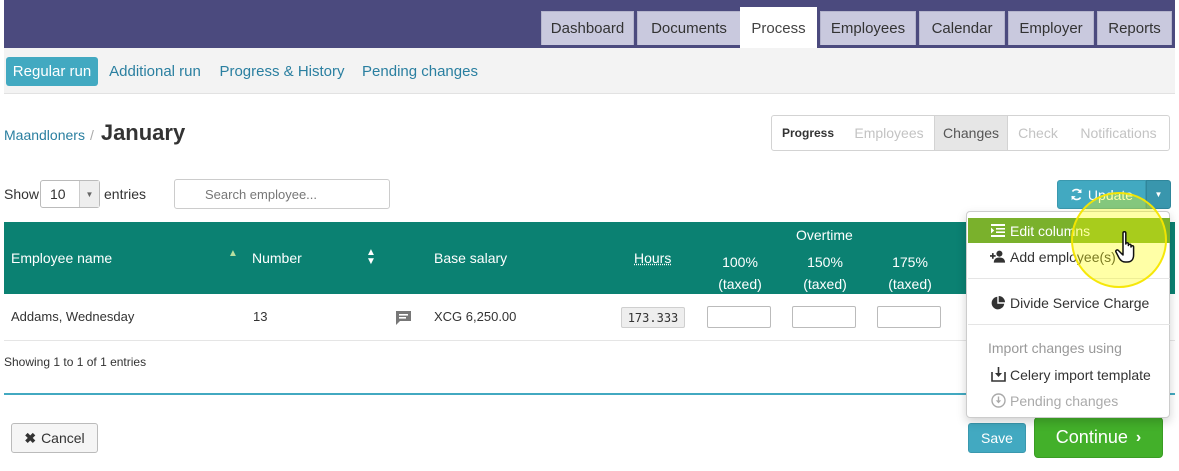 The width and height of the screenshot is (1179, 471). I want to click on sort-asc-icon: ▲, so click(233, 253).